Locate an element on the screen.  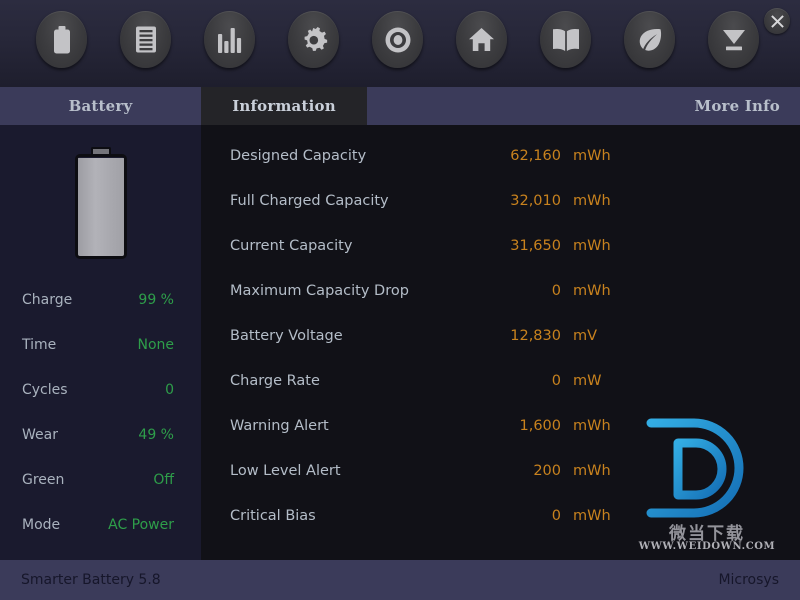
toolbar-buttons is located at coordinates (397, 39).